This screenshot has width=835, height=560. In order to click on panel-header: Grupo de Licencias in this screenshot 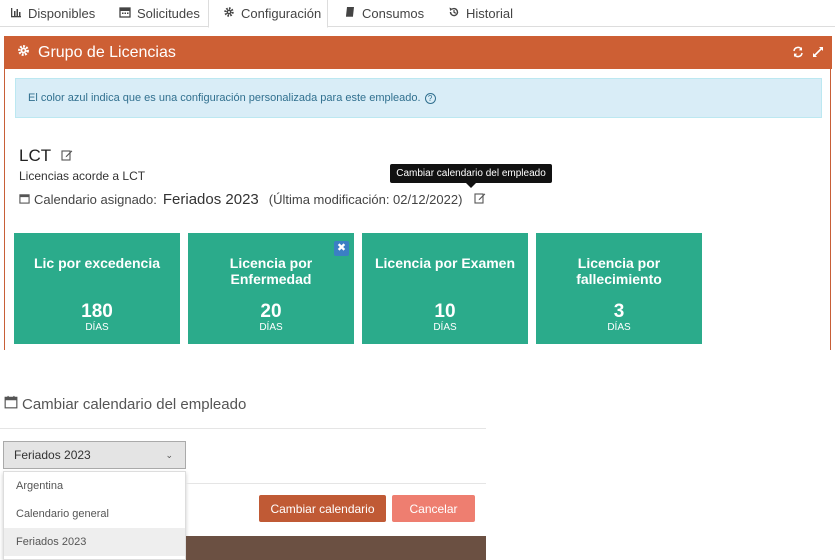, I will do `click(418, 52)`.